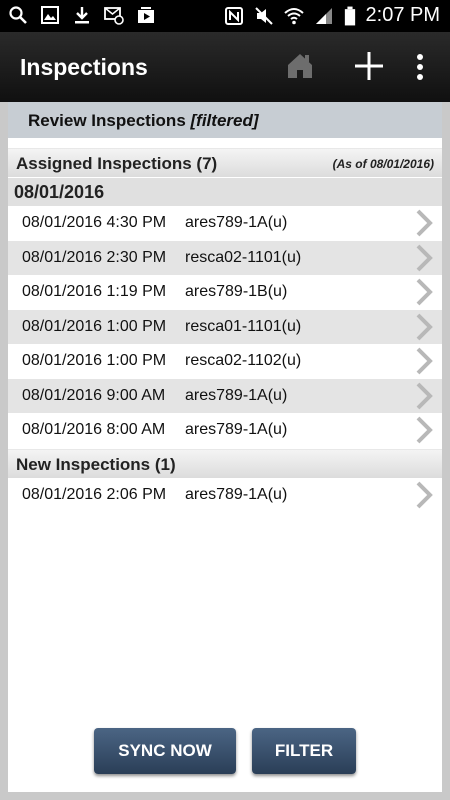 The height and width of the screenshot is (800, 450). Describe the element at coordinates (146, 15) in the screenshot. I see `media-icon` at that location.